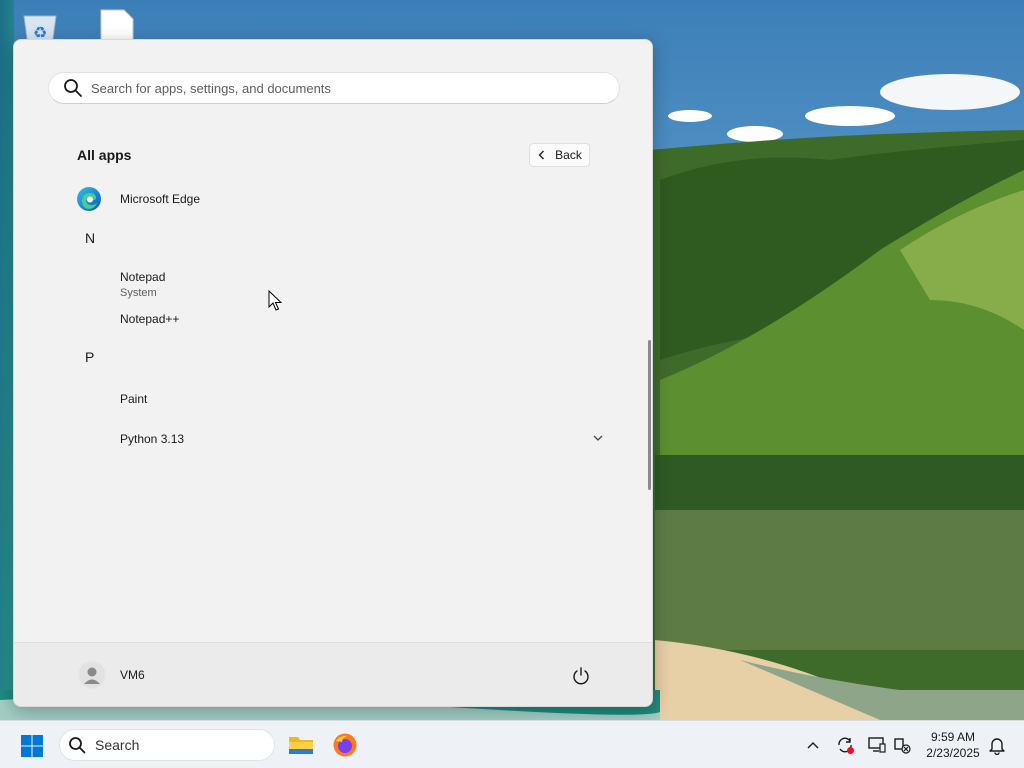 Image resolution: width=1024 pixels, height=768 pixels. What do you see at coordinates (541, 155) in the screenshot?
I see `chevron-left-icon` at bounding box center [541, 155].